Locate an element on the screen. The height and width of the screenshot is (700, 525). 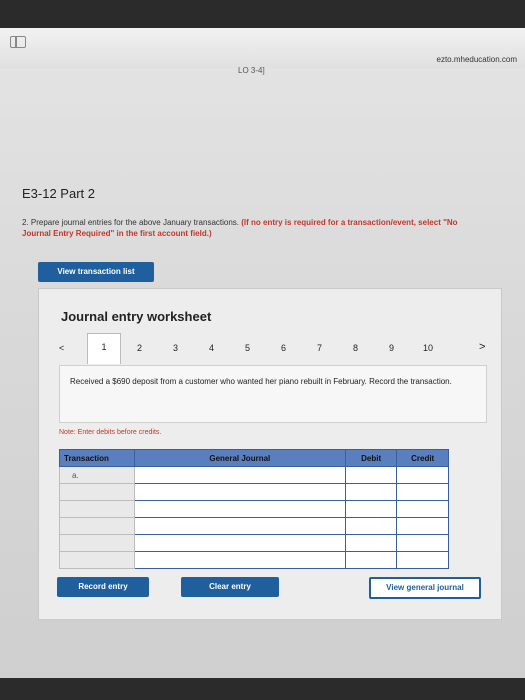
pagination: < 1 2 3 4 5 6 7 8 9 10 > is located at coordinates (276, 348).